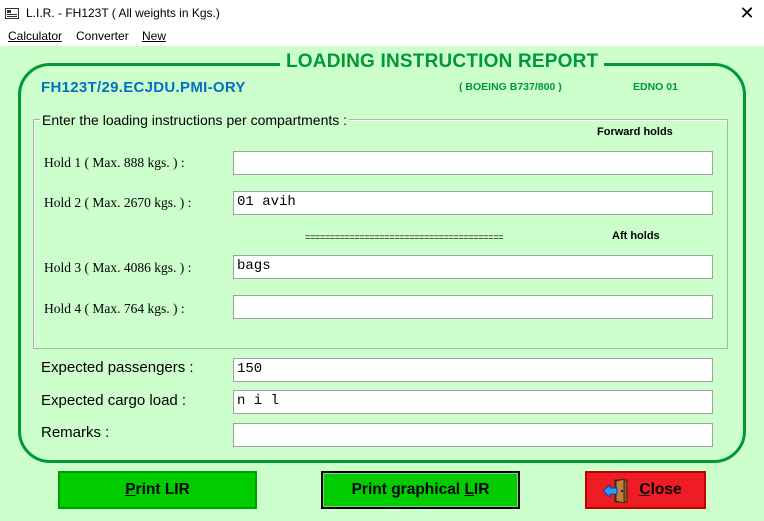  I want to click on remarks-label: Remarks :, so click(75, 432).